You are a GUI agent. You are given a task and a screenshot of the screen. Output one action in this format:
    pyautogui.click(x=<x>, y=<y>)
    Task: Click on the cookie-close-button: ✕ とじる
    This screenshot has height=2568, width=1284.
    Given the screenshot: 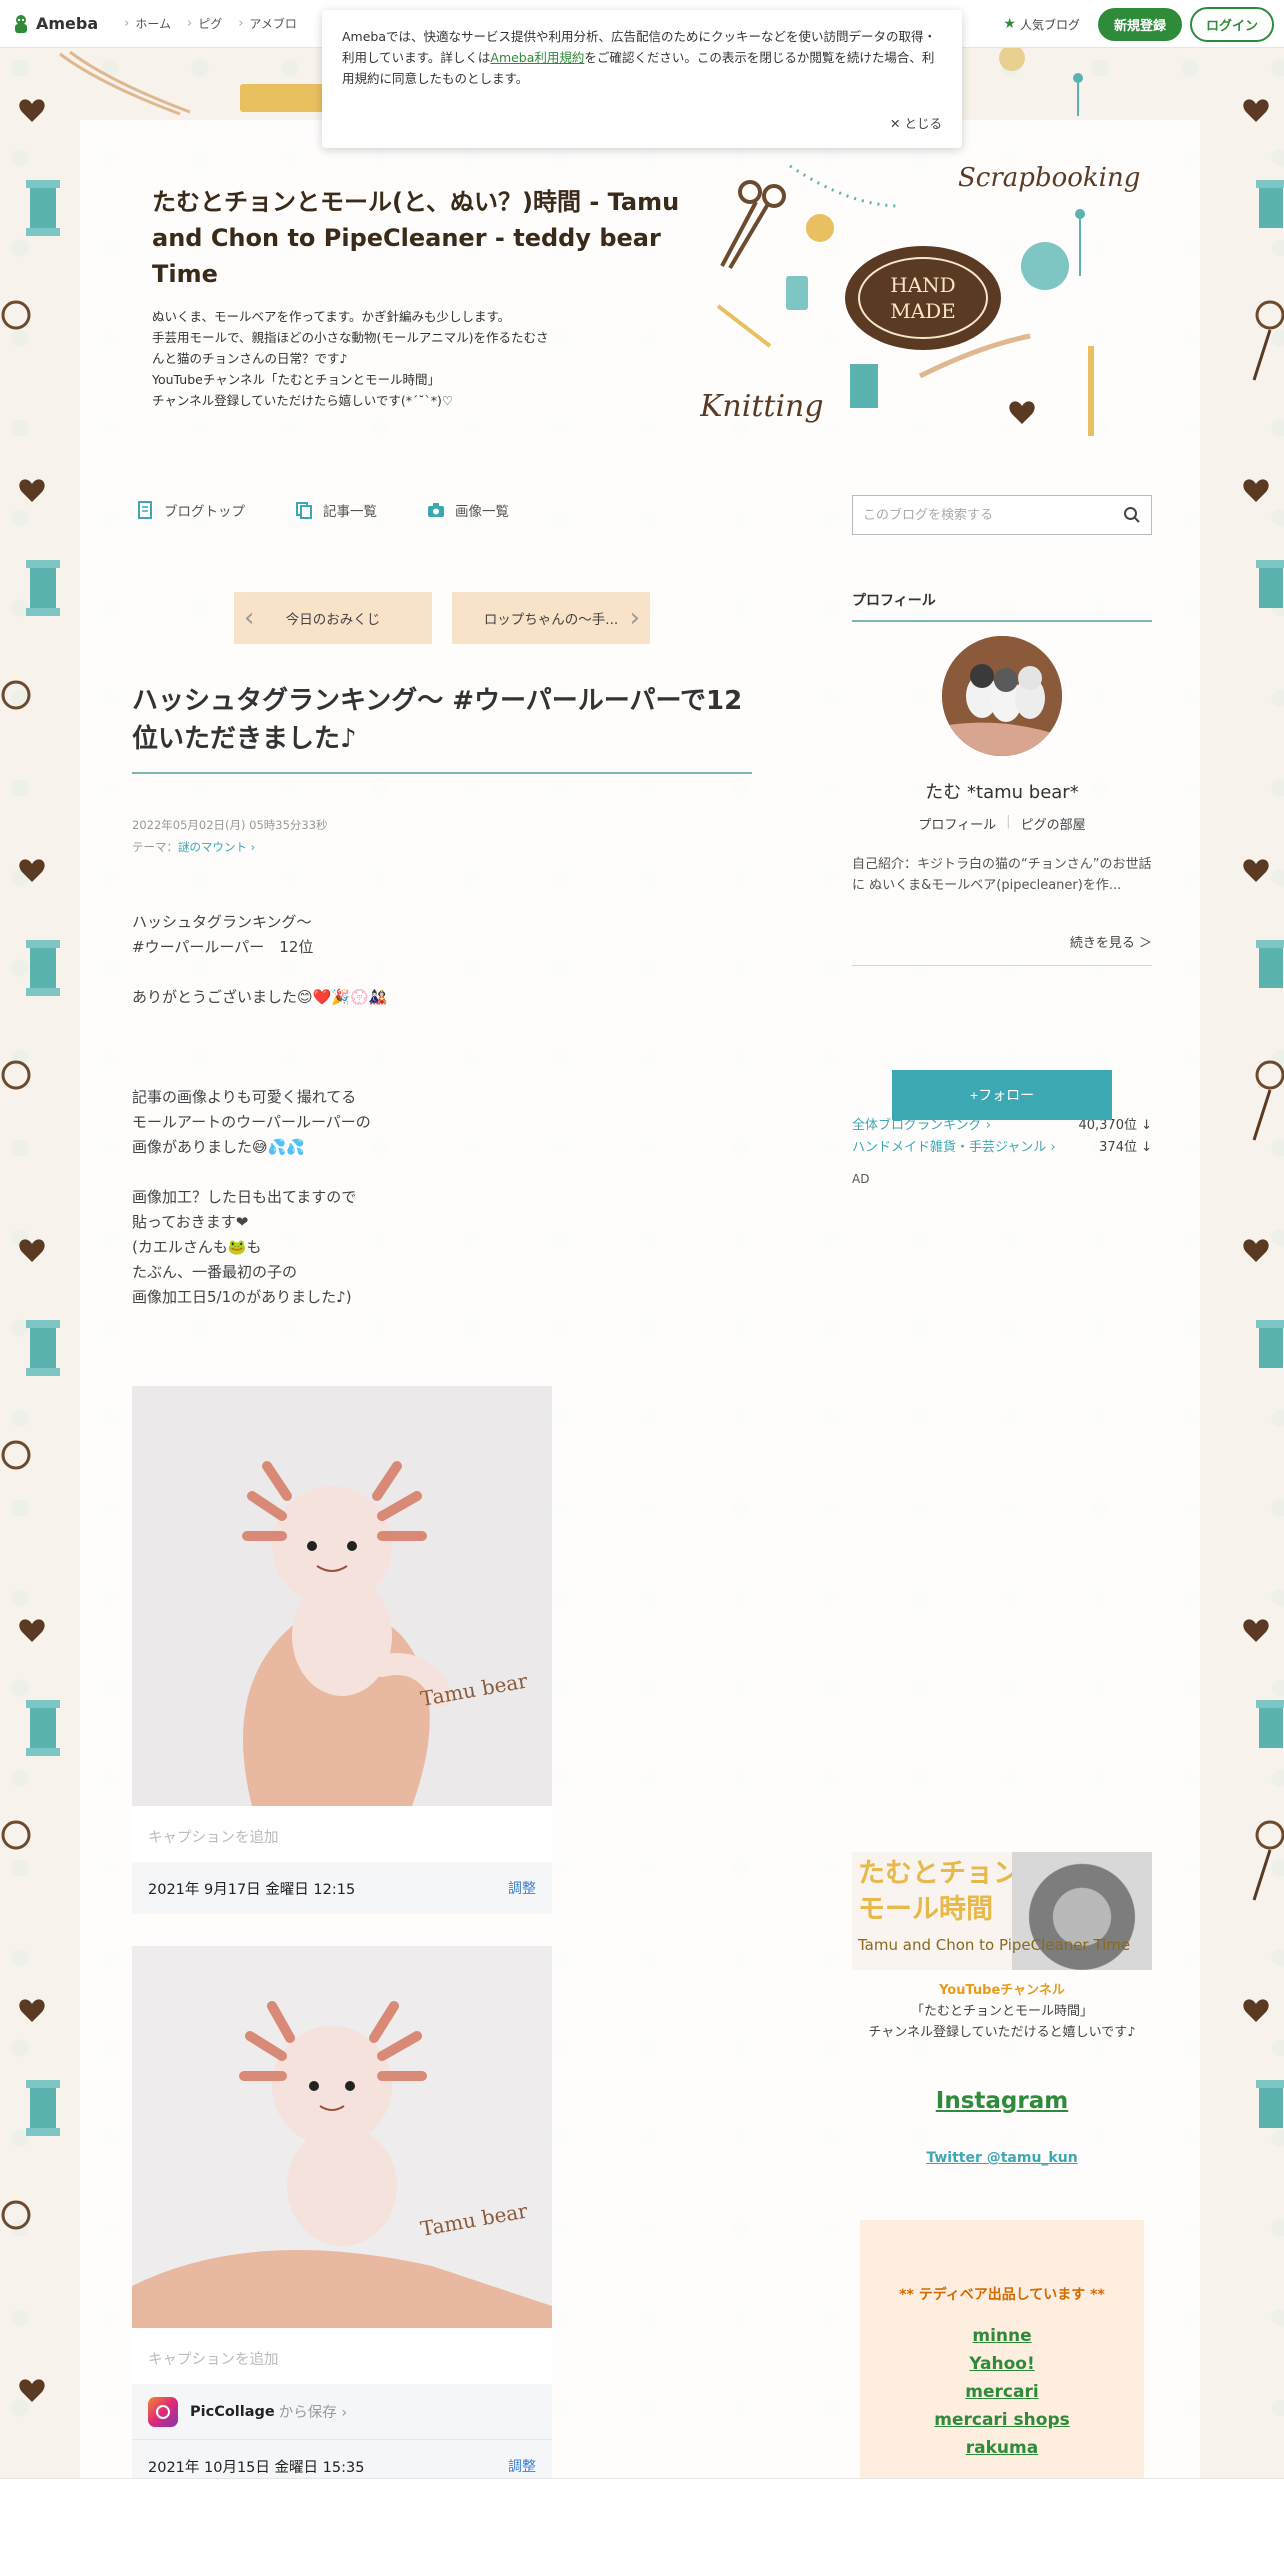 What is the action you would take?
    pyautogui.click(x=916, y=123)
    